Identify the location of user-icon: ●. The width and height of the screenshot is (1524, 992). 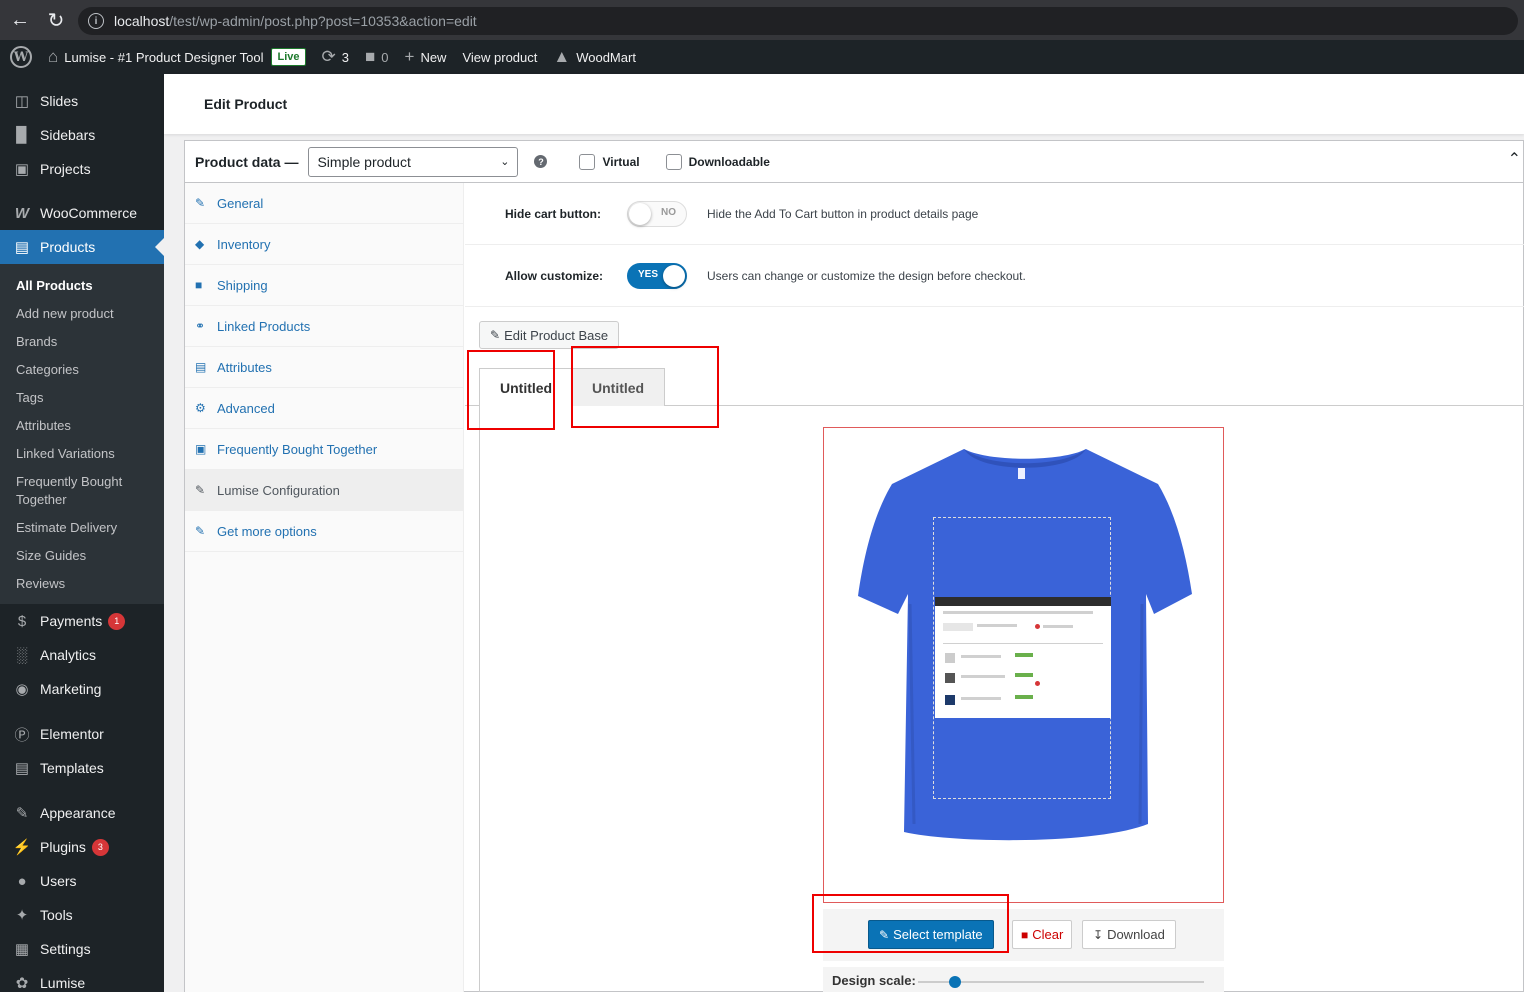
(22, 881).